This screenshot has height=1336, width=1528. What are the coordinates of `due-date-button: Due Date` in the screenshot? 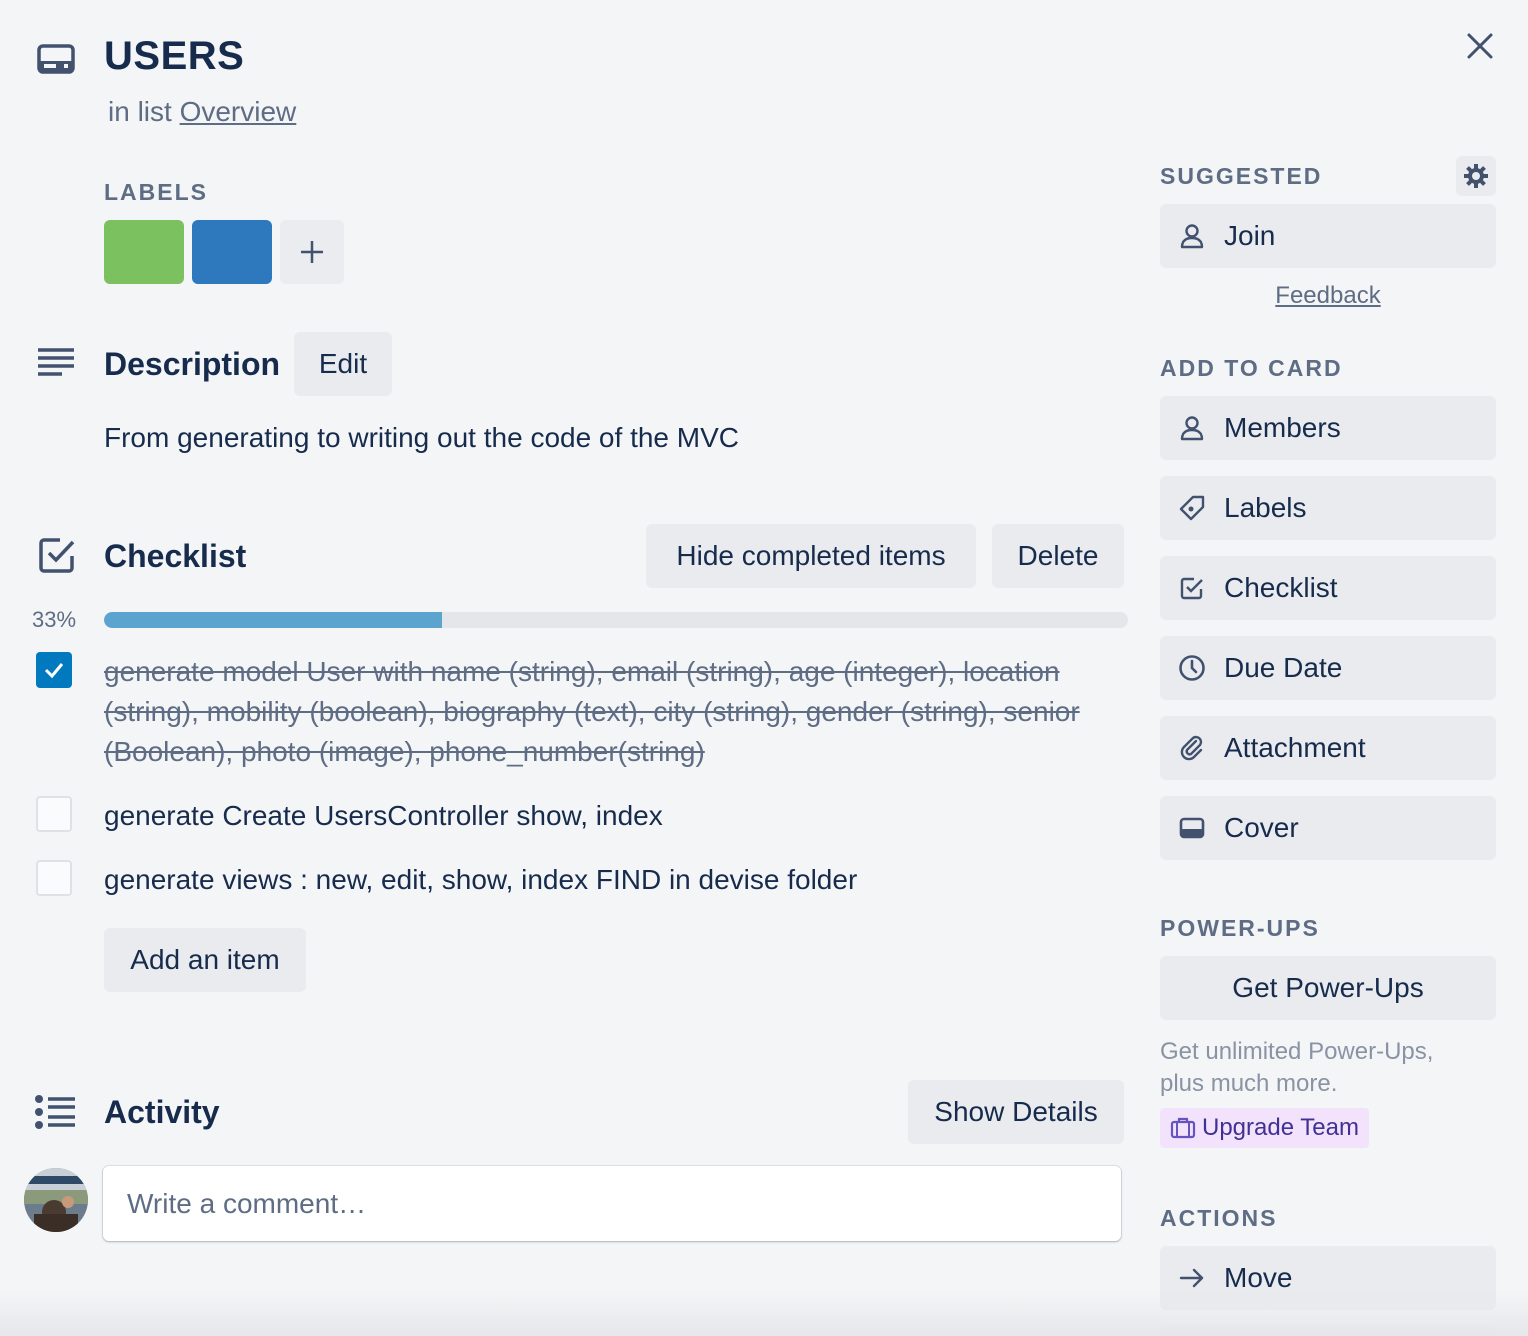 It's located at (1328, 668).